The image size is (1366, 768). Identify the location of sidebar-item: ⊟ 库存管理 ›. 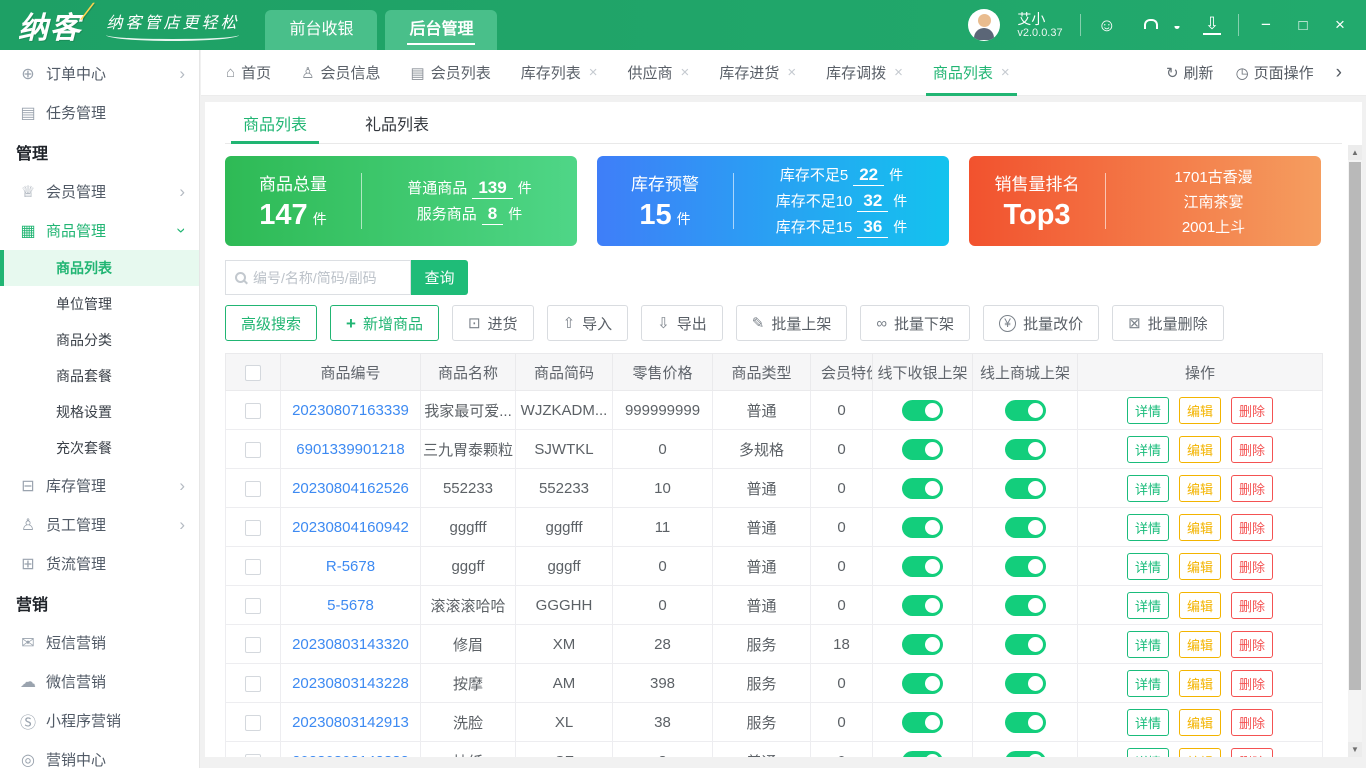
(99, 485).